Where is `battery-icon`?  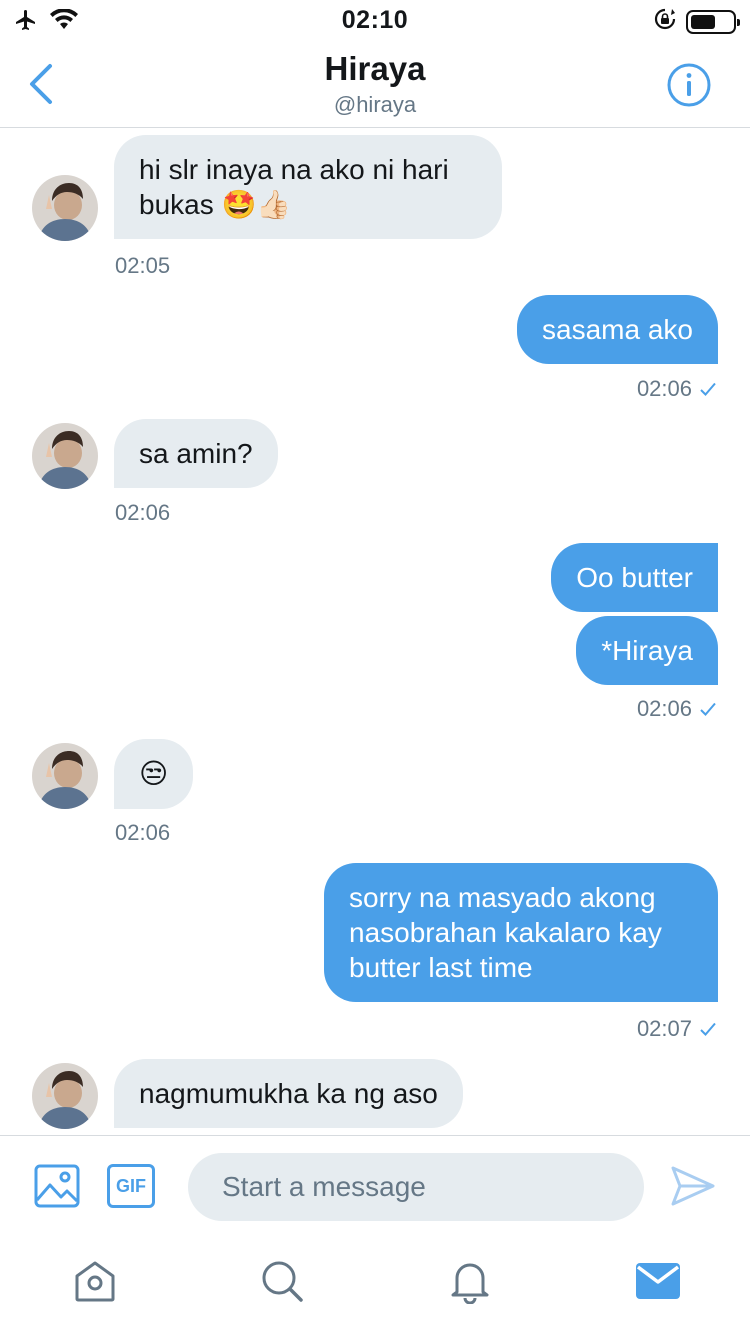 battery-icon is located at coordinates (713, 21).